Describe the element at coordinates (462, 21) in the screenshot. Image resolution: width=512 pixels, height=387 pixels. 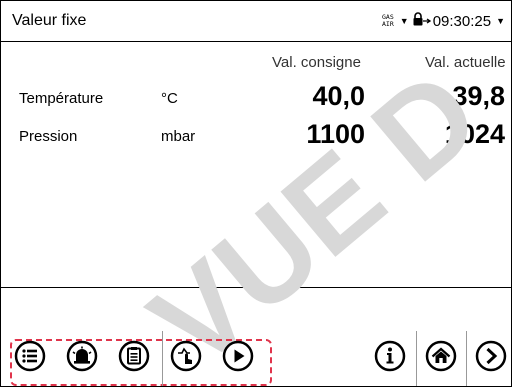
I see `clock-time: 09:30:25` at that location.